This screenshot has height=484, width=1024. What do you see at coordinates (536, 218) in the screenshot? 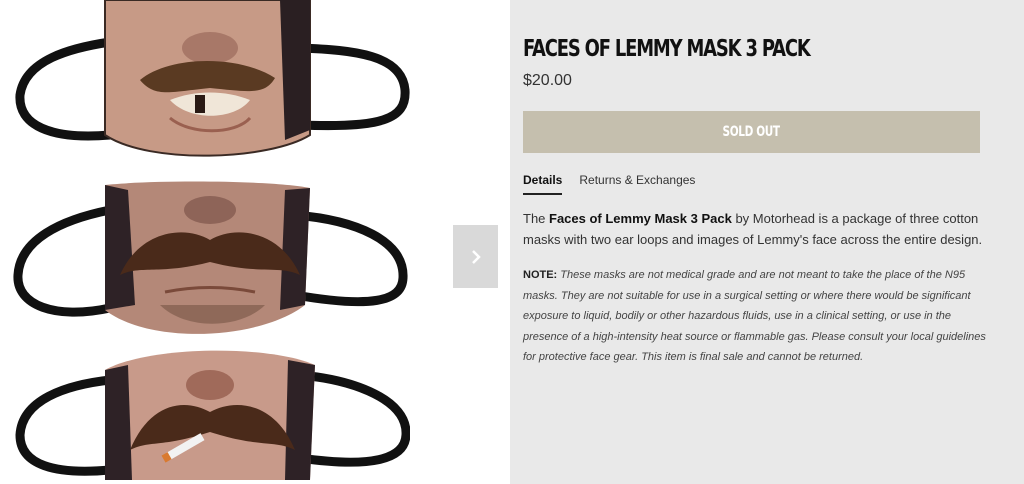
I see `description-prefix: The` at bounding box center [536, 218].